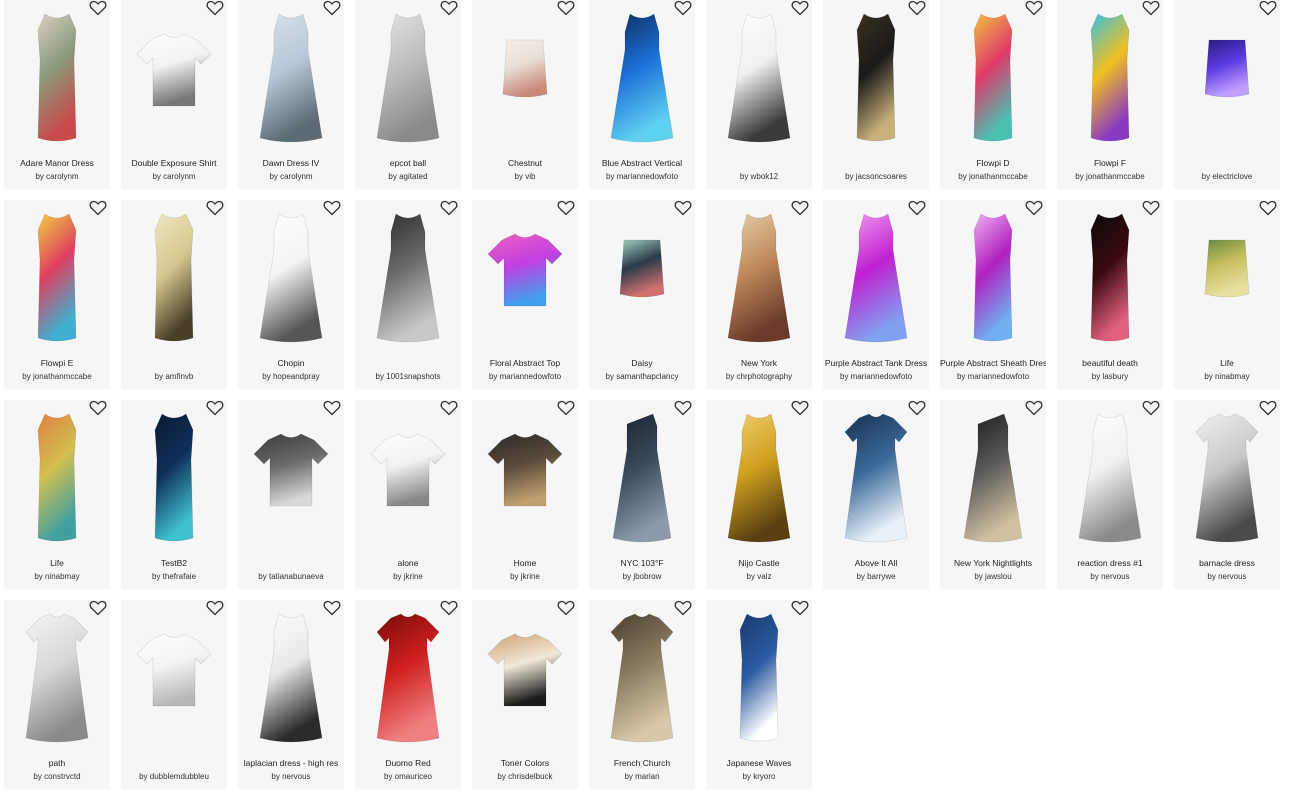  I want to click on product-card: alone by jkrine, so click(408, 494).